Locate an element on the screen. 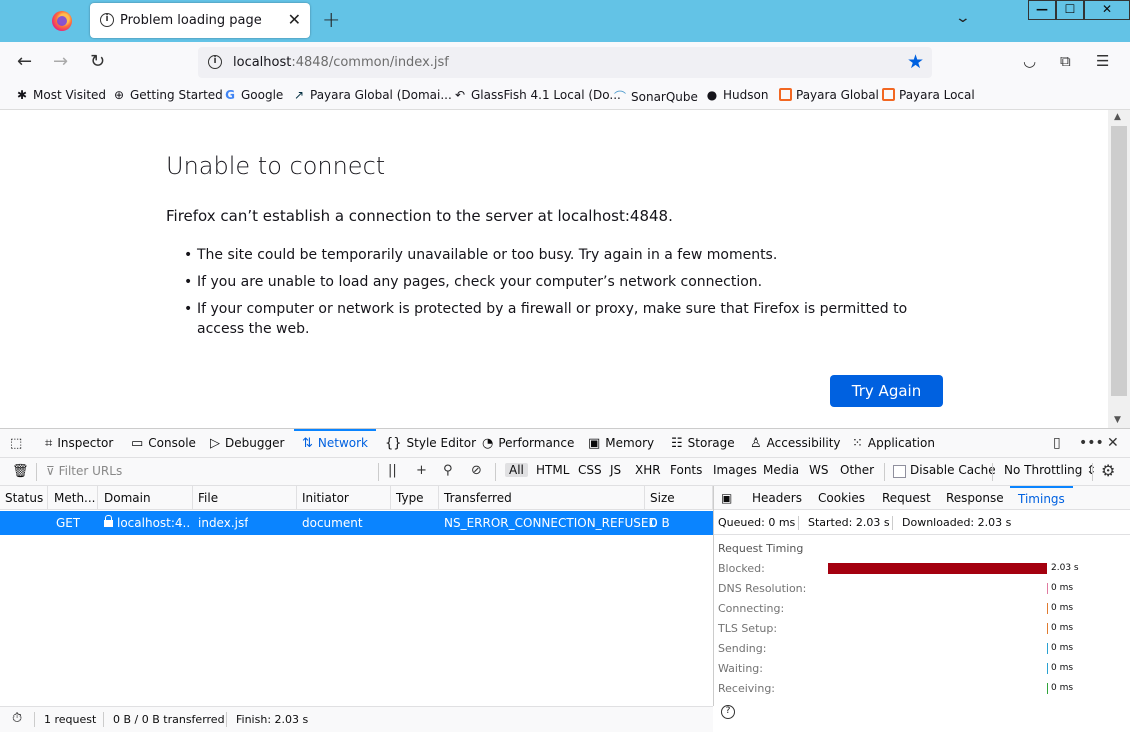  disable-cache-checkbox is located at coordinates (899, 471).